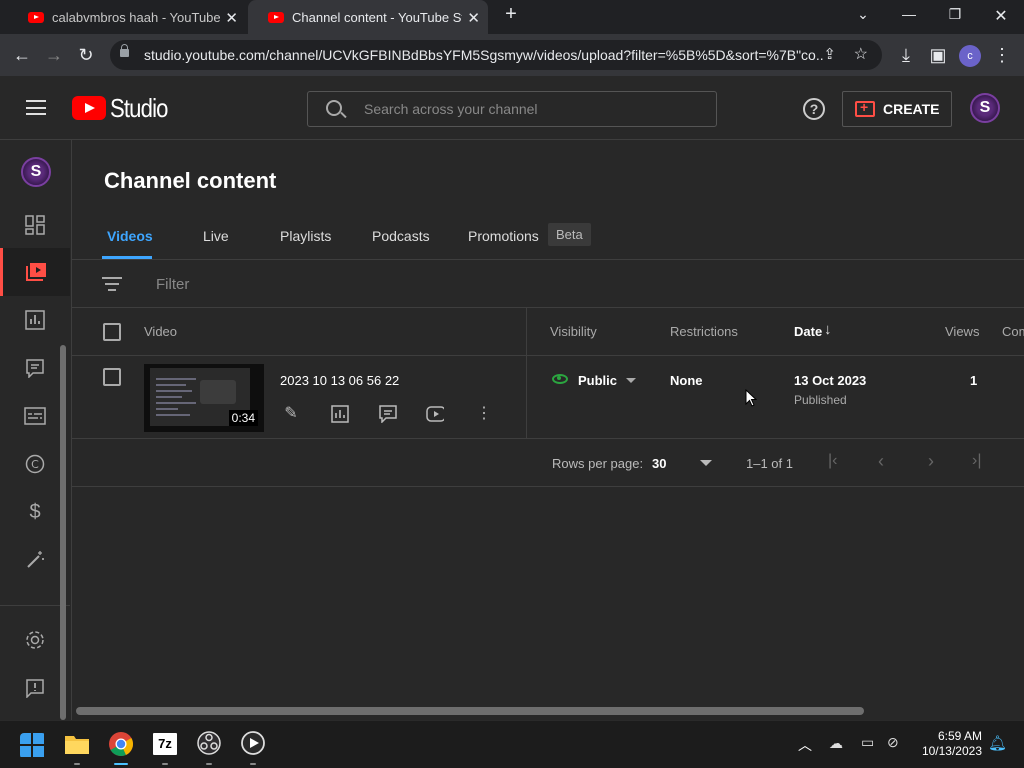 The height and width of the screenshot is (768, 1024). What do you see at coordinates (1001, 16) in the screenshot?
I see `window-close-button: ✕` at bounding box center [1001, 16].